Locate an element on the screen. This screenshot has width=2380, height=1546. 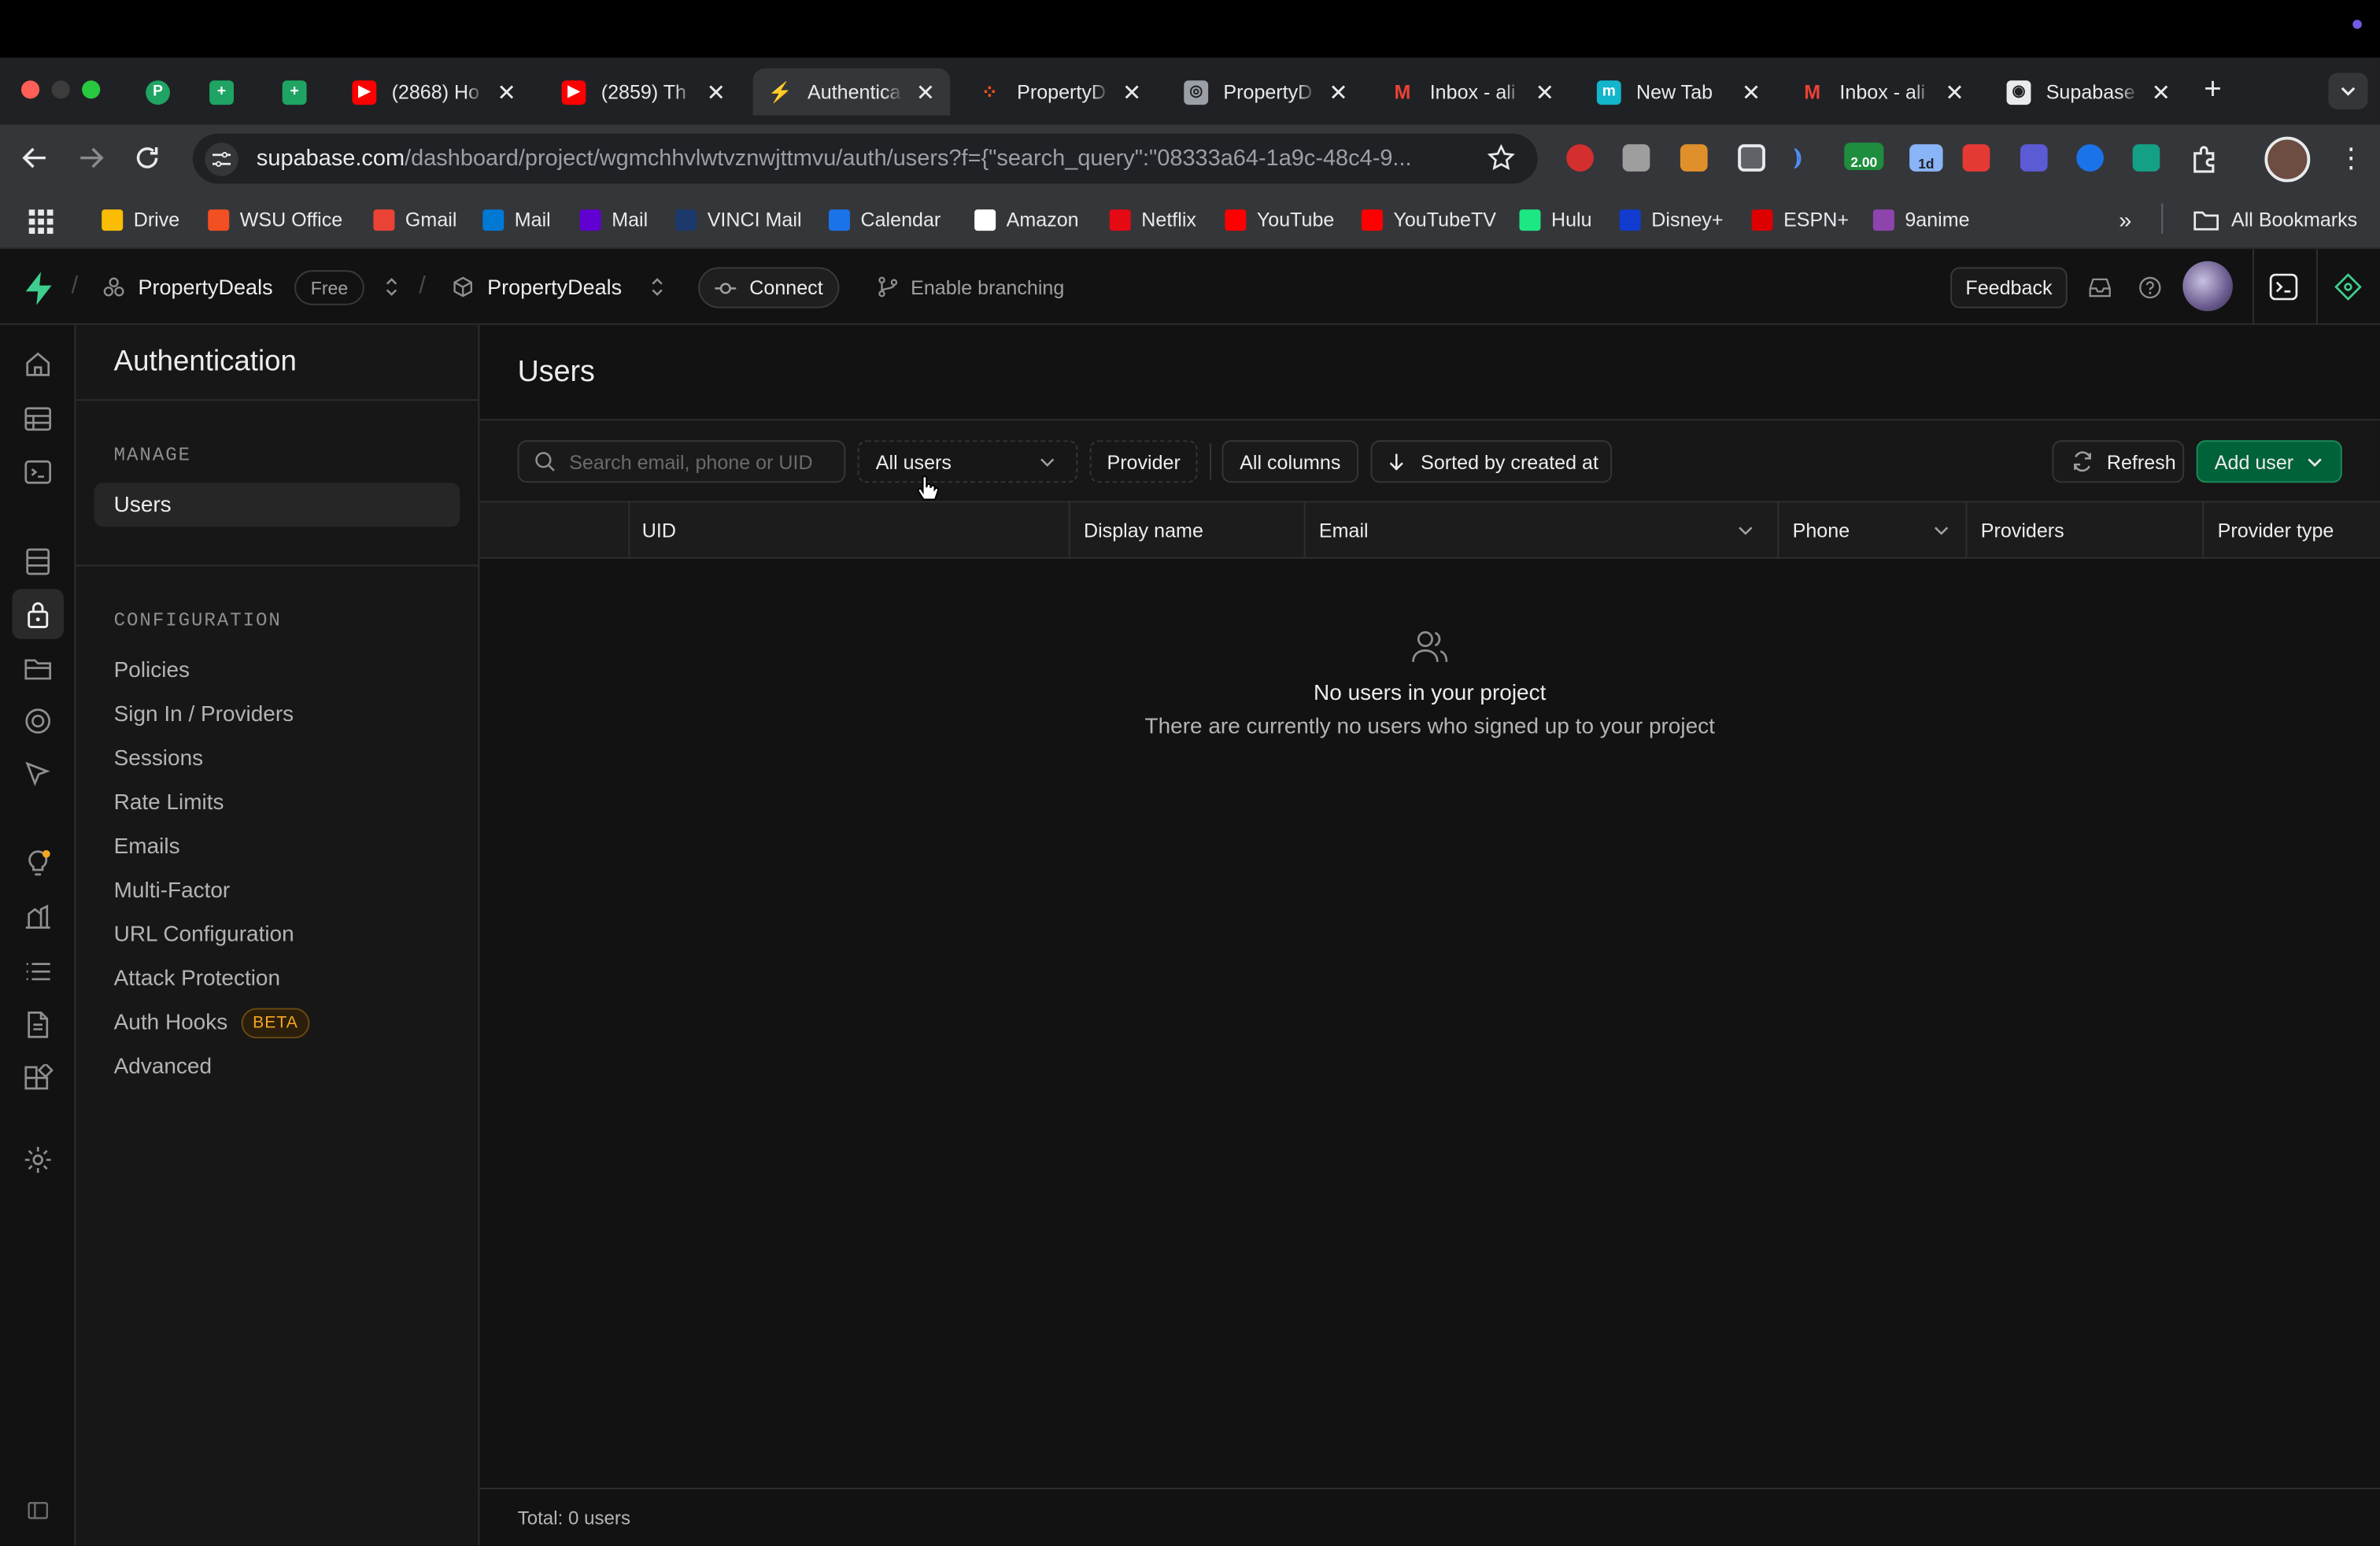
new-tab-button: + is located at coordinates (2213, 89).